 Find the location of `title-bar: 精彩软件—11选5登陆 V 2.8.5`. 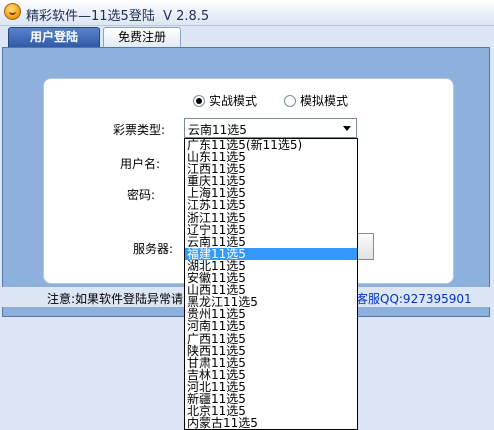

title-bar: 精彩软件—11选5登陆 V 2.8.5 is located at coordinates (247, 13).